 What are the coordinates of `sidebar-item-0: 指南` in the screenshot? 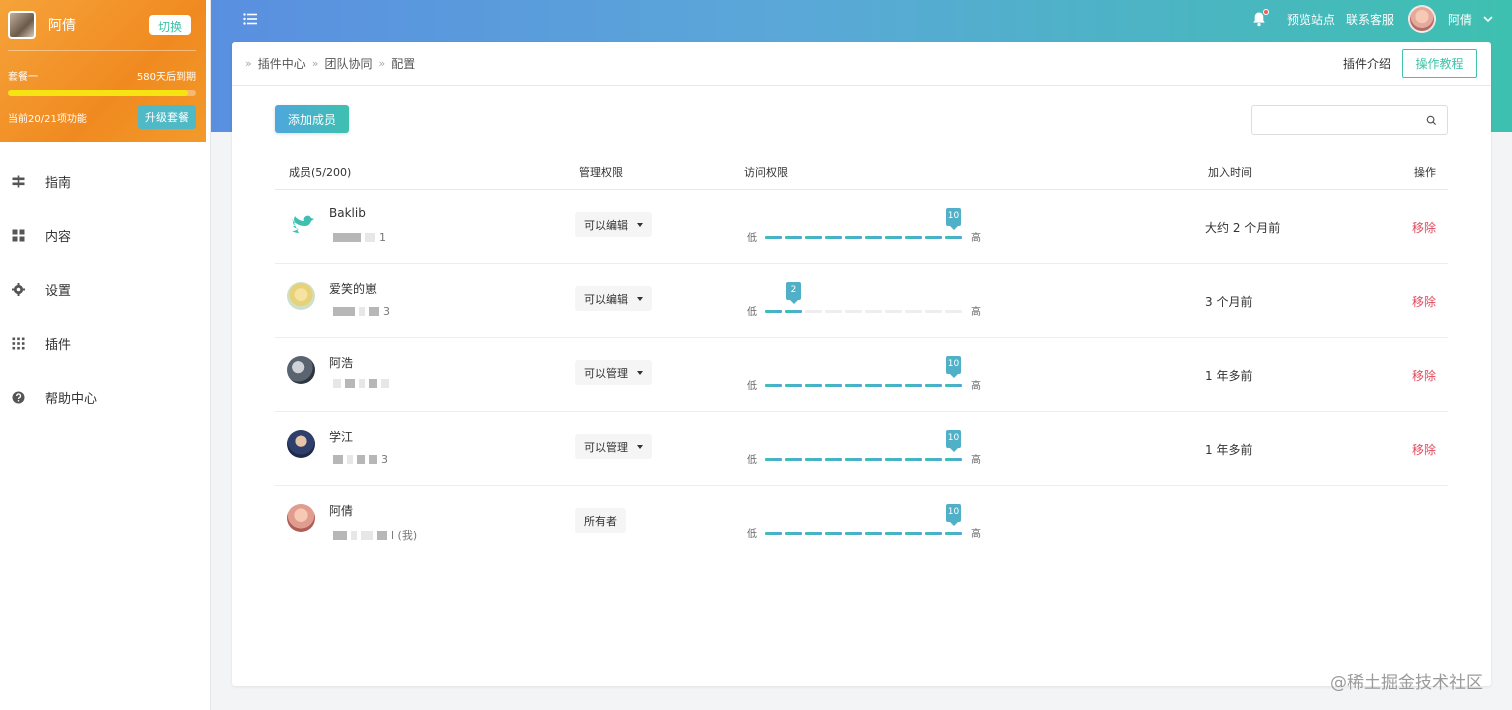 It's located at (105, 181).